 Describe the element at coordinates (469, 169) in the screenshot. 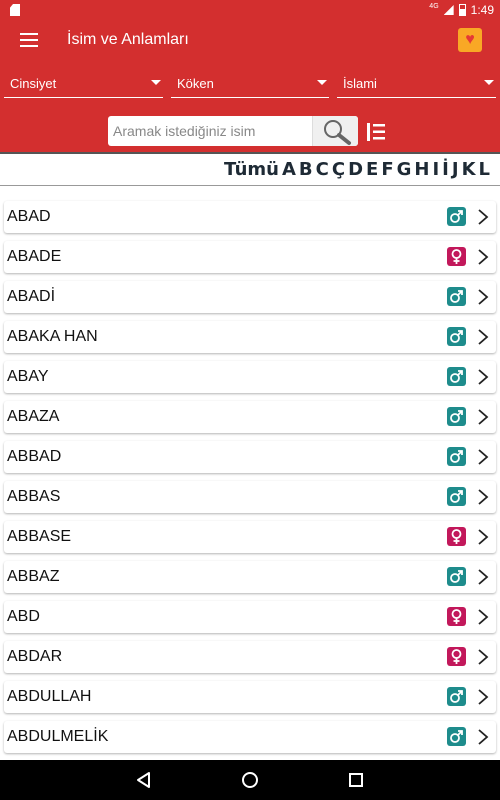

I see `letter-k: K` at that location.